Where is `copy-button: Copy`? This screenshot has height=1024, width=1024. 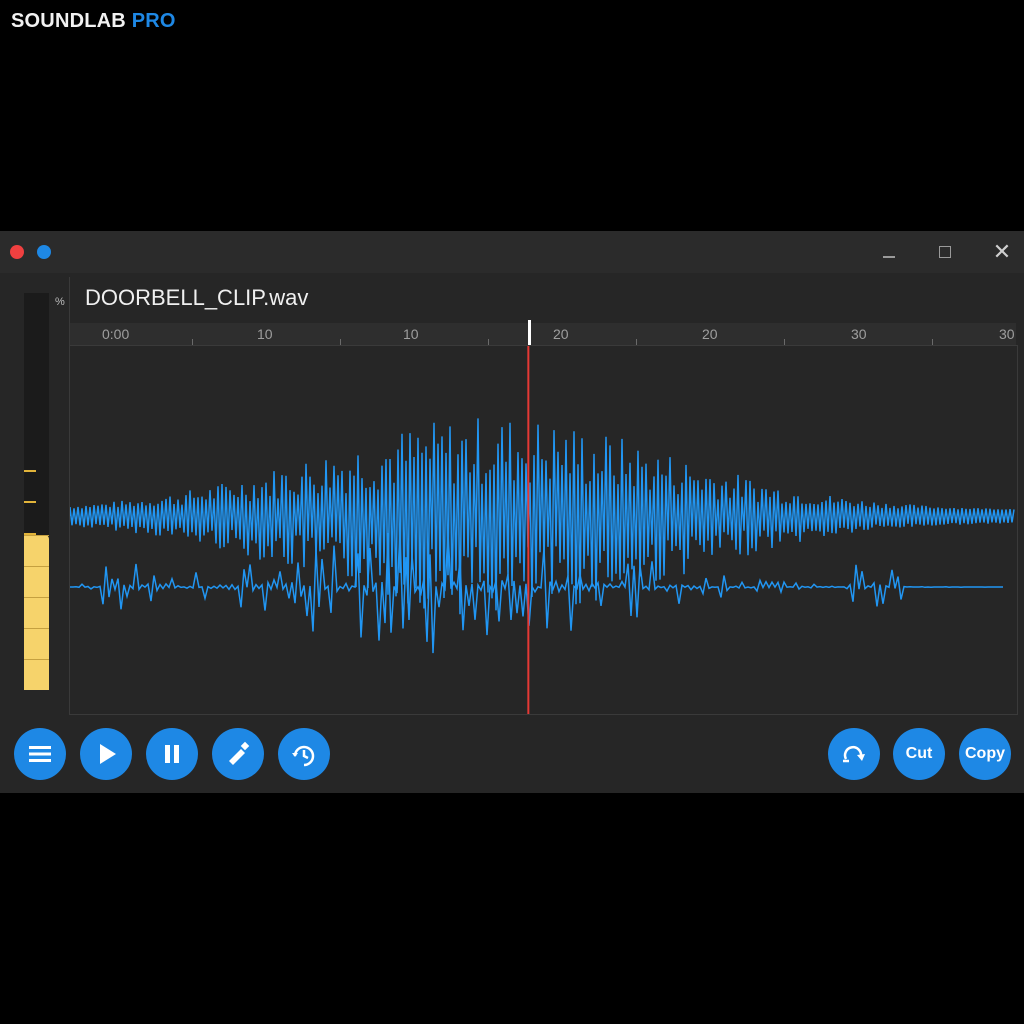
copy-button: Copy is located at coordinates (985, 754).